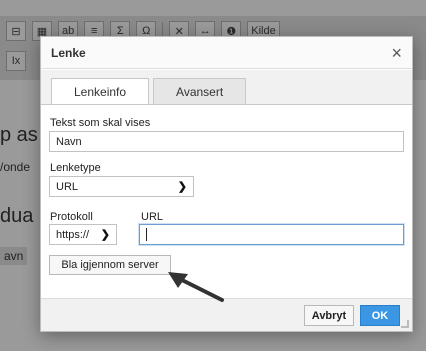 The width and height of the screenshot is (426, 351). Describe the element at coordinates (405, 324) in the screenshot. I see `resize-handle` at that location.